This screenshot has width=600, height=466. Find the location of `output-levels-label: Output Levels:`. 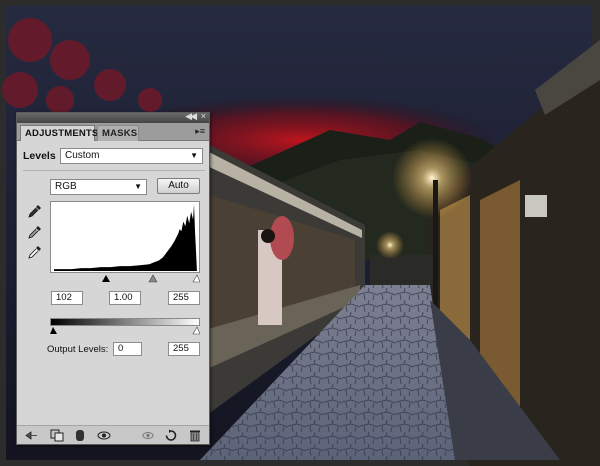

output-levels-label: Output Levels: is located at coordinates (78, 349).